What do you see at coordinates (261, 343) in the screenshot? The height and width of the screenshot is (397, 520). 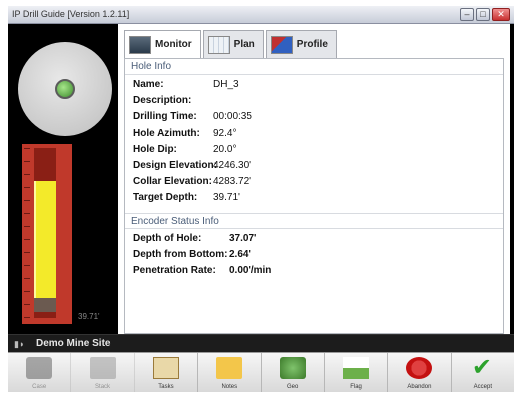 I see `status-bar: ▮◗ Demo Mine Site` at bounding box center [261, 343].